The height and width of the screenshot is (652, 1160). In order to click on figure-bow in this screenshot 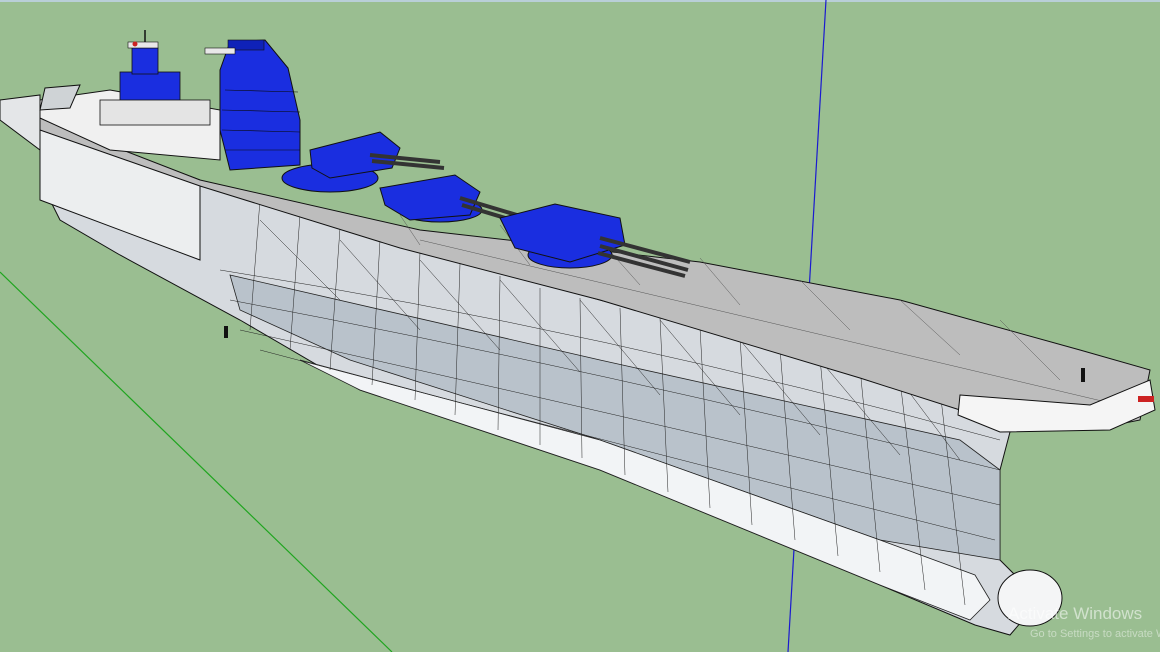, I will do `click(1083, 375)`.